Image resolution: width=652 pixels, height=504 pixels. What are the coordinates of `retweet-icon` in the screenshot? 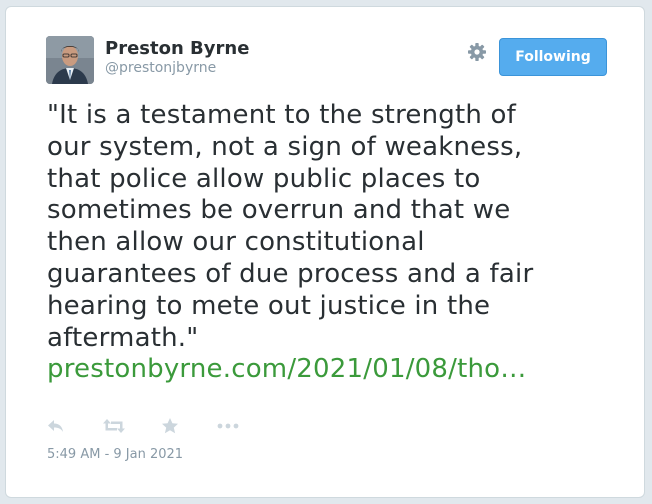 It's located at (114, 426).